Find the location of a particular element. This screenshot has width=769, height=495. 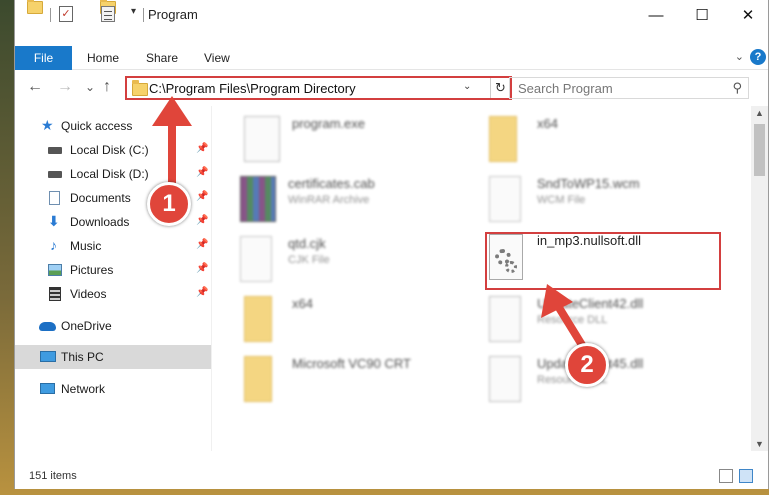

winrar-icon is located at coordinates (258, 199).